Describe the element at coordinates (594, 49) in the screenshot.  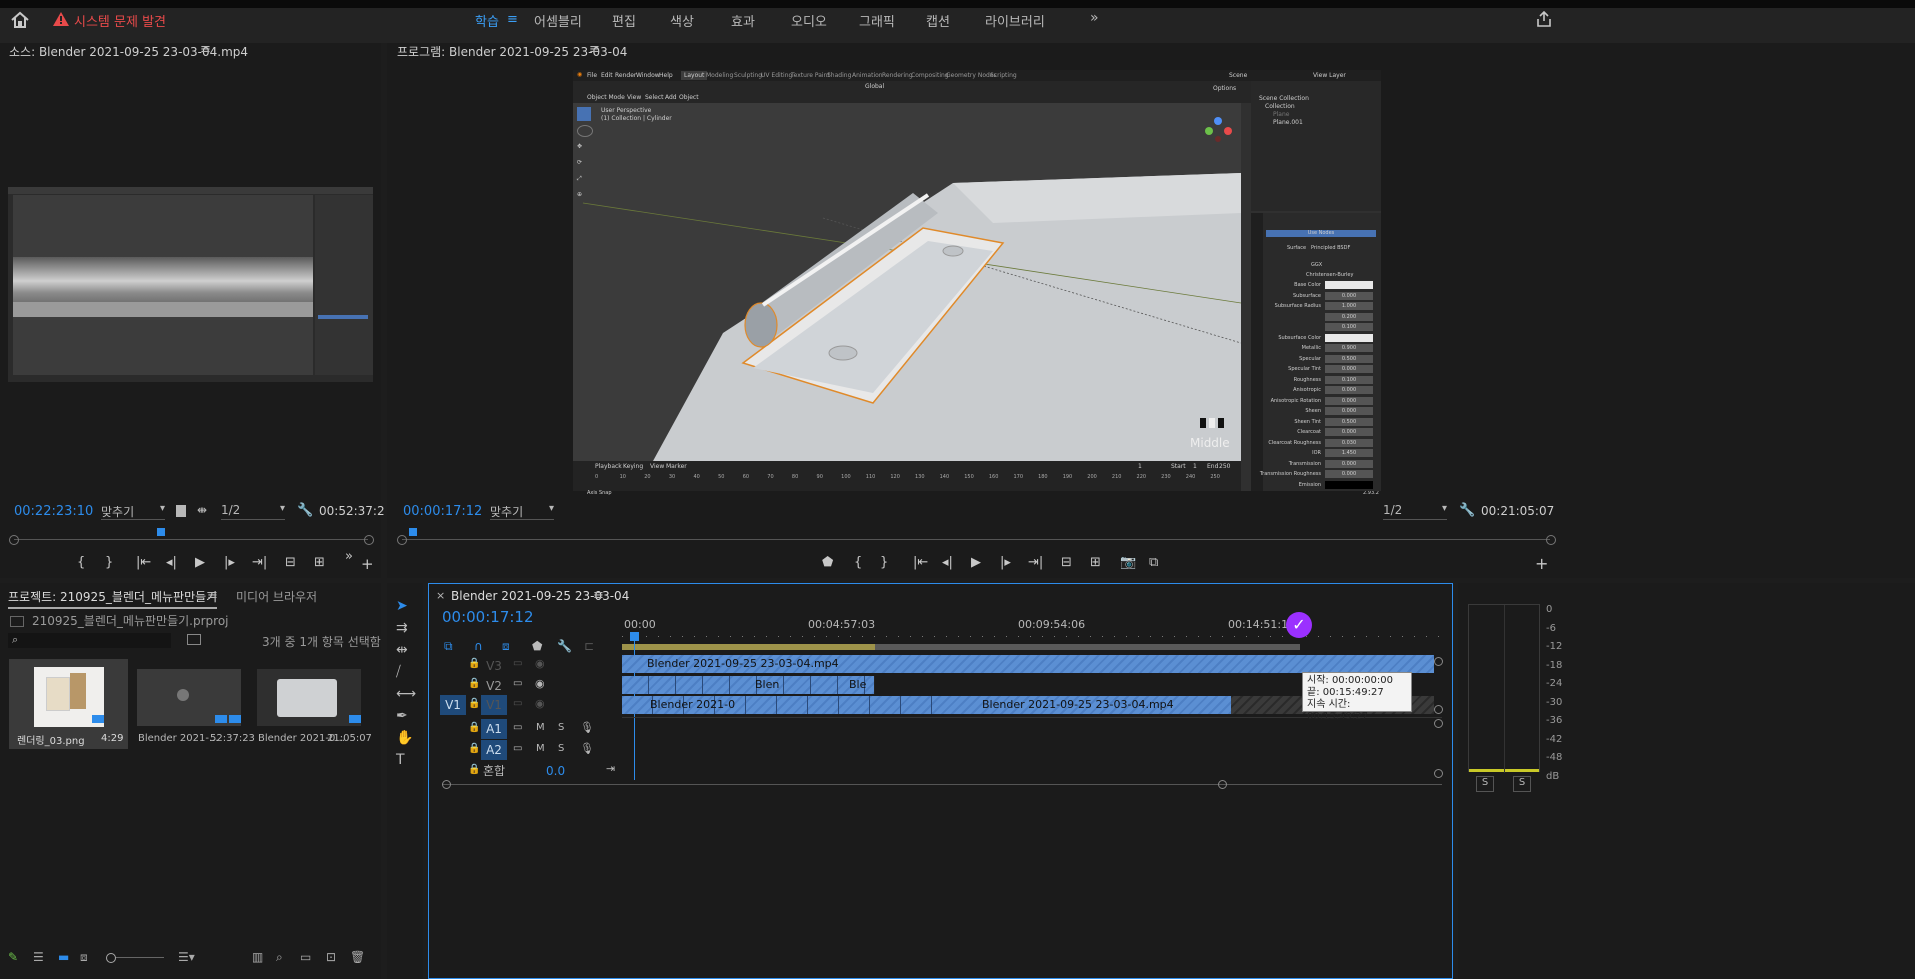
I see `program-panel-menu-icon: ≡` at that location.